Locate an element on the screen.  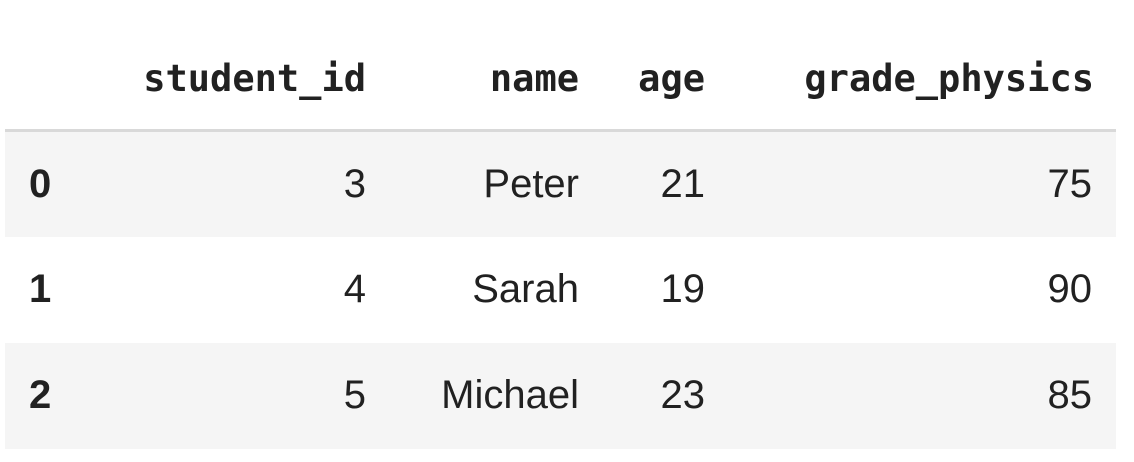
cell-name: Peter is located at coordinates (531, 183).